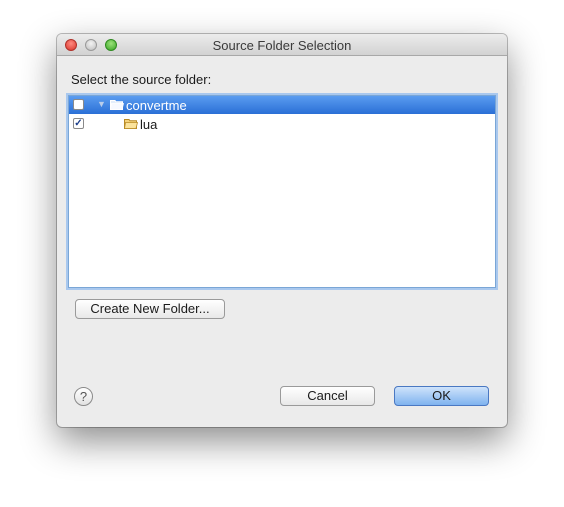  I want to click on help-icon: ?, so click(83, 396).